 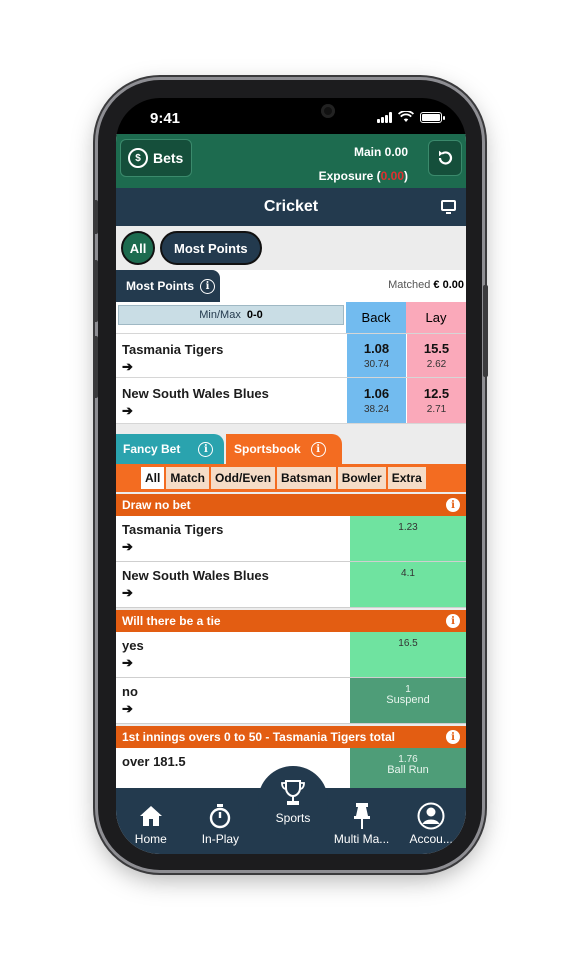 What do you see at coordinates (306, 478) in the screenshot?
I see `subtab-batsman: Batsman` at bounding box center [306, 478].